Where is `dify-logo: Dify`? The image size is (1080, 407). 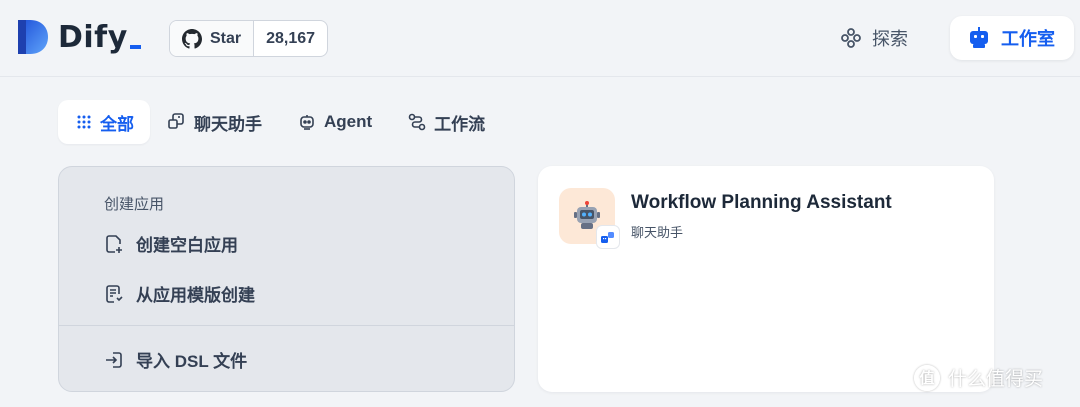 dify-logo: Dify is located at coordinates (78, 37).